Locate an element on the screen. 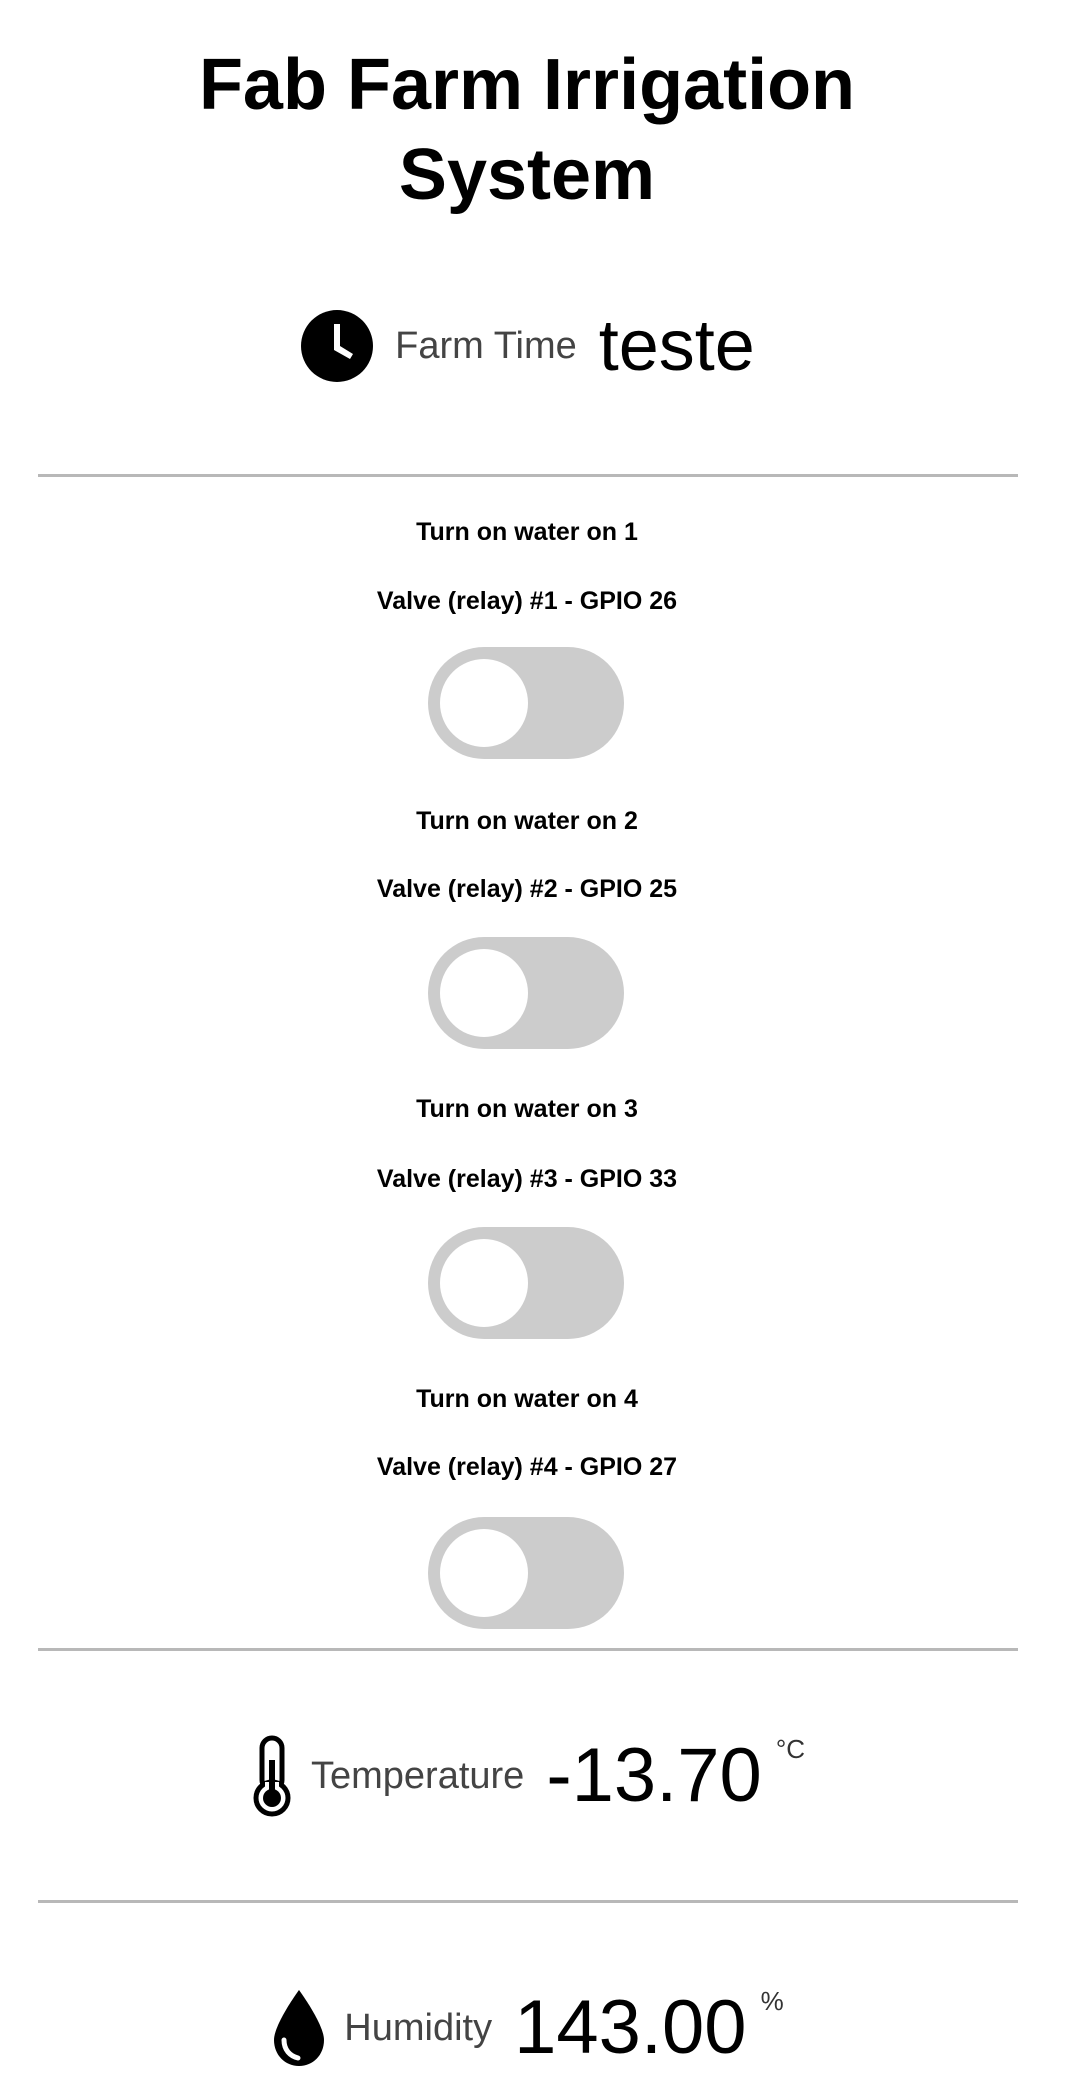  page-title-line-2: System is located at coordinates (527, 175).